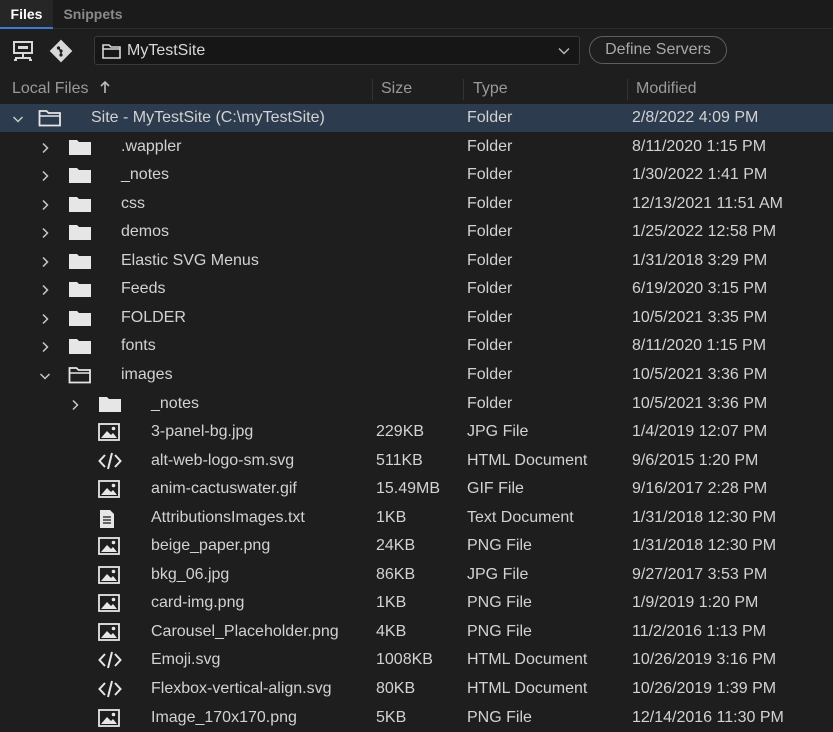  I want to click on file-name: beige_paper.png, so click(211, 546).